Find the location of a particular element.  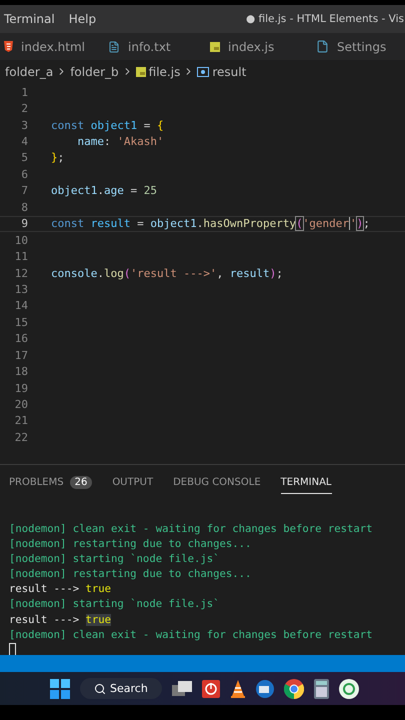

power-icon is located at coordinates (211, 689).